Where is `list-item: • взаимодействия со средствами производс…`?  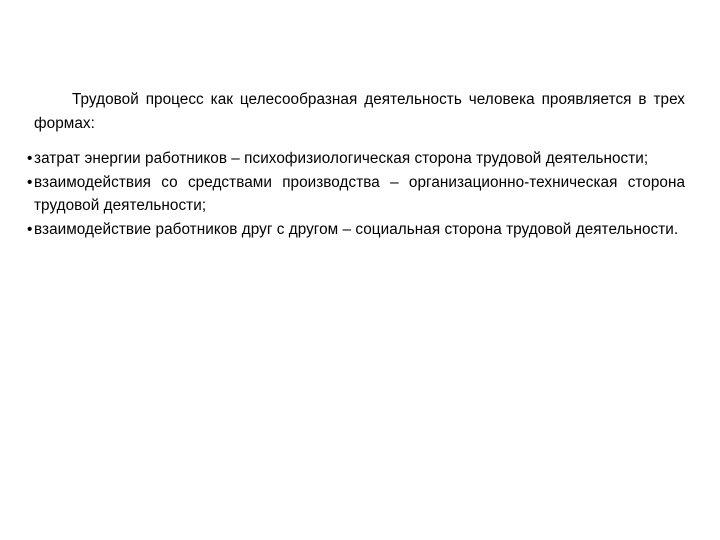 list-item: • взаимодействия со средствами производс… is located at coordinates (356, 194).